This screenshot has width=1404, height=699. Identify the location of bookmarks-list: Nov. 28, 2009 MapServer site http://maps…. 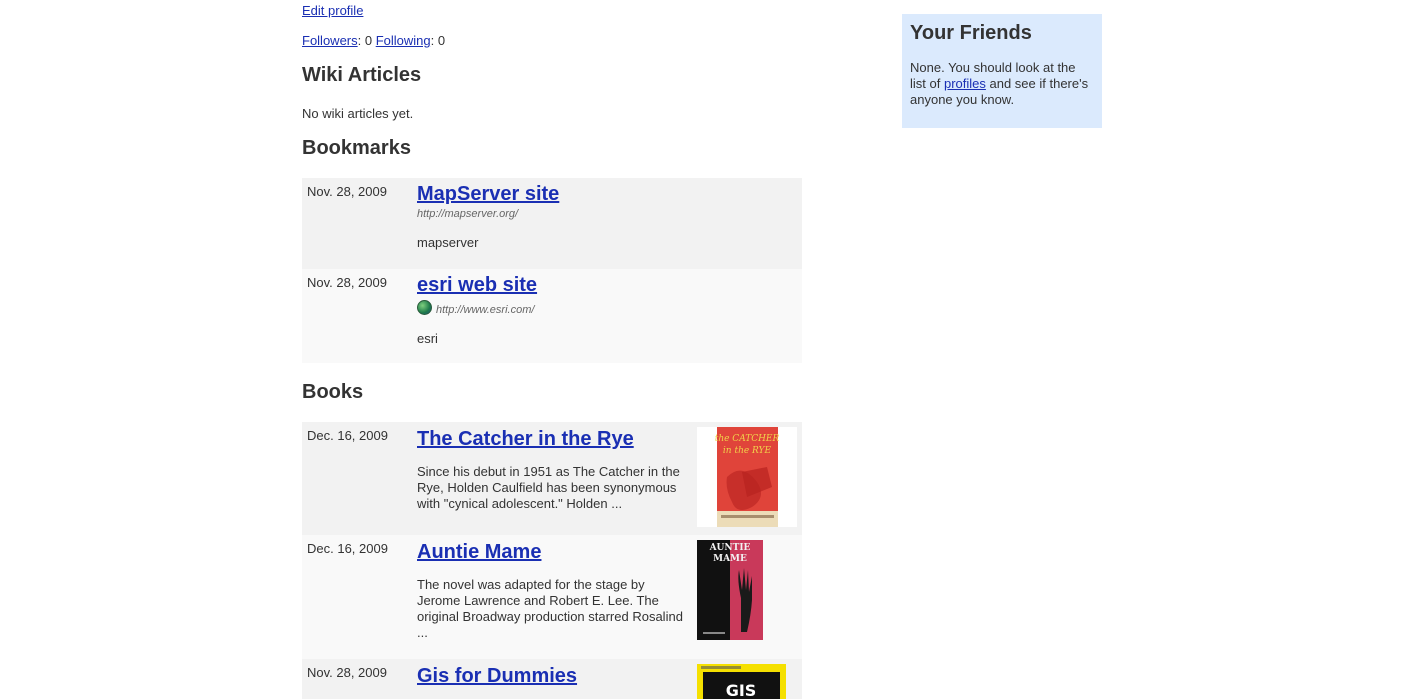
(552, 270).